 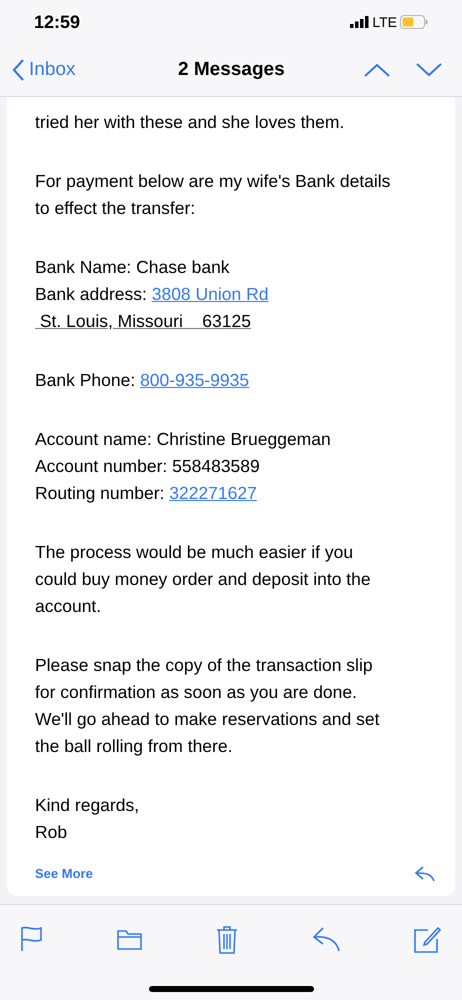 What do you see at coordinates (183, 439) in the screenshot?
I see `message-line: Account name: Christine Brueggeman` at bounding box center [183, 439].